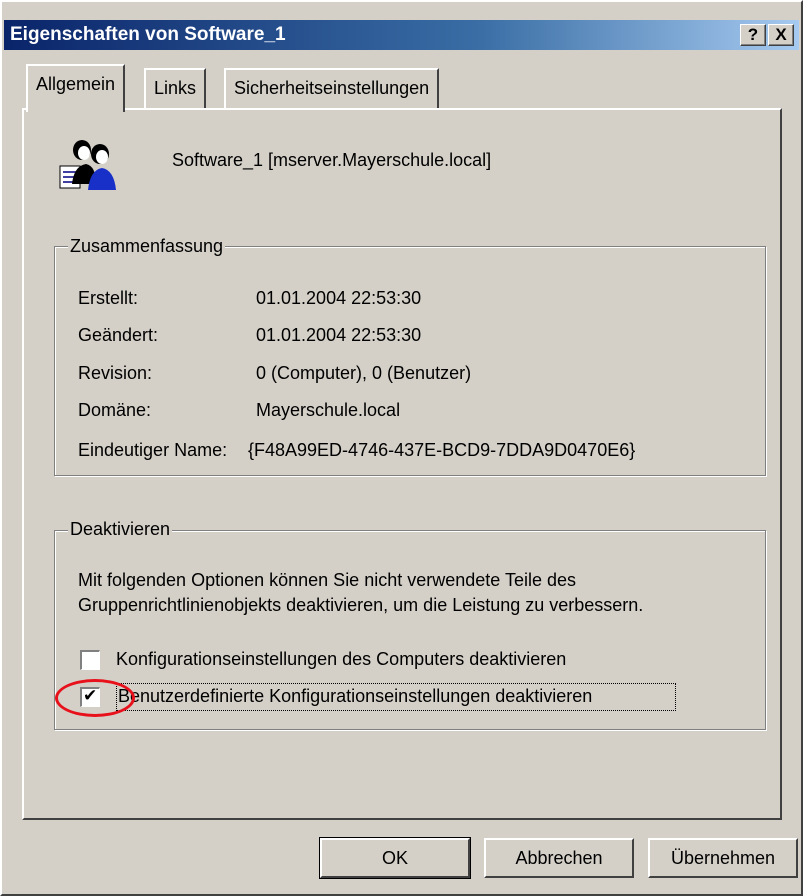  What do you see at coordinates (153, 450) in the screenshot?
I see `unique-name-label: Eindeutiger Name:` at bounding box center [153, 450].